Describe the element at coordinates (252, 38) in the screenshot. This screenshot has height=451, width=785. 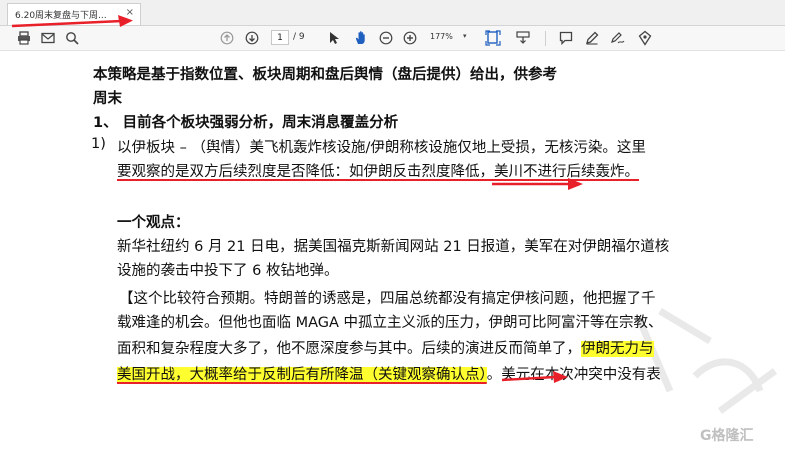
I see `page-down-icon` at that location.